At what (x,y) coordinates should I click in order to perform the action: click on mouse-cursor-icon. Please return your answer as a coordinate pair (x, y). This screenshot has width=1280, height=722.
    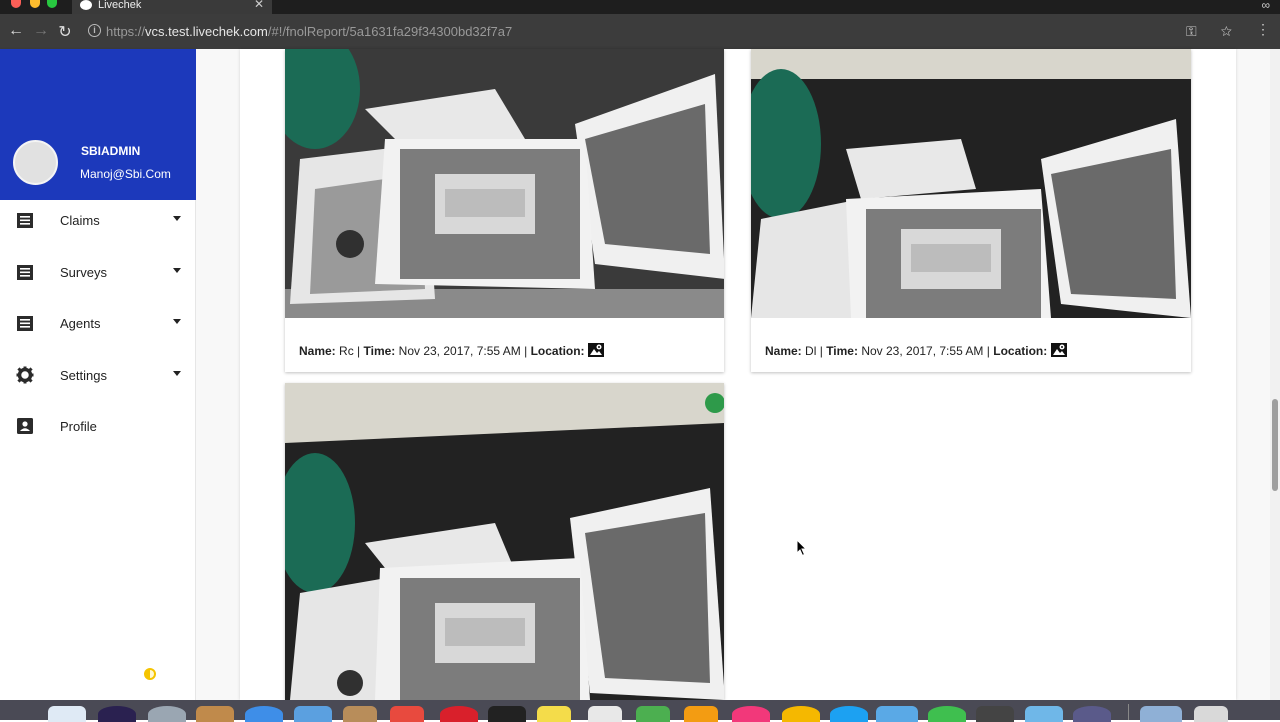
    Looking at the image, I should click on (802, 548).